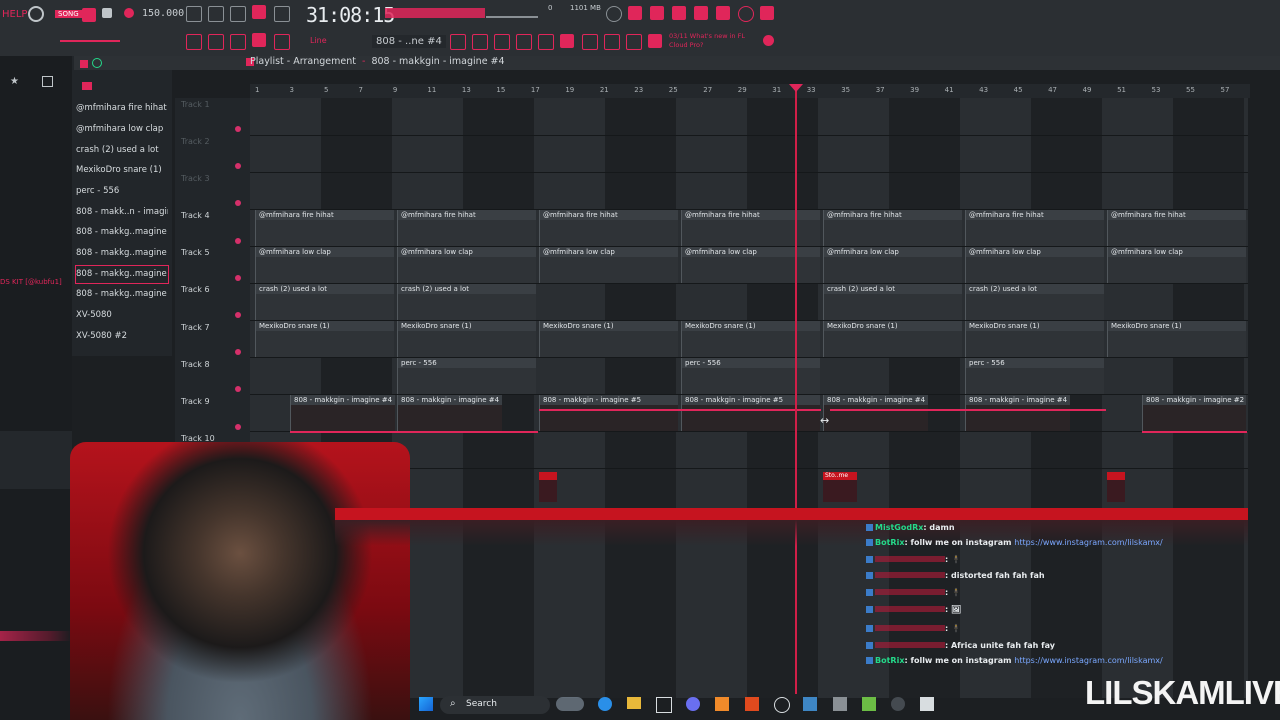 The image size is (1280, 720). Describe the element at coordinates (707, 36) in the screenshot. I see `news-line-1: 03/11 What's new in FL` at that location.